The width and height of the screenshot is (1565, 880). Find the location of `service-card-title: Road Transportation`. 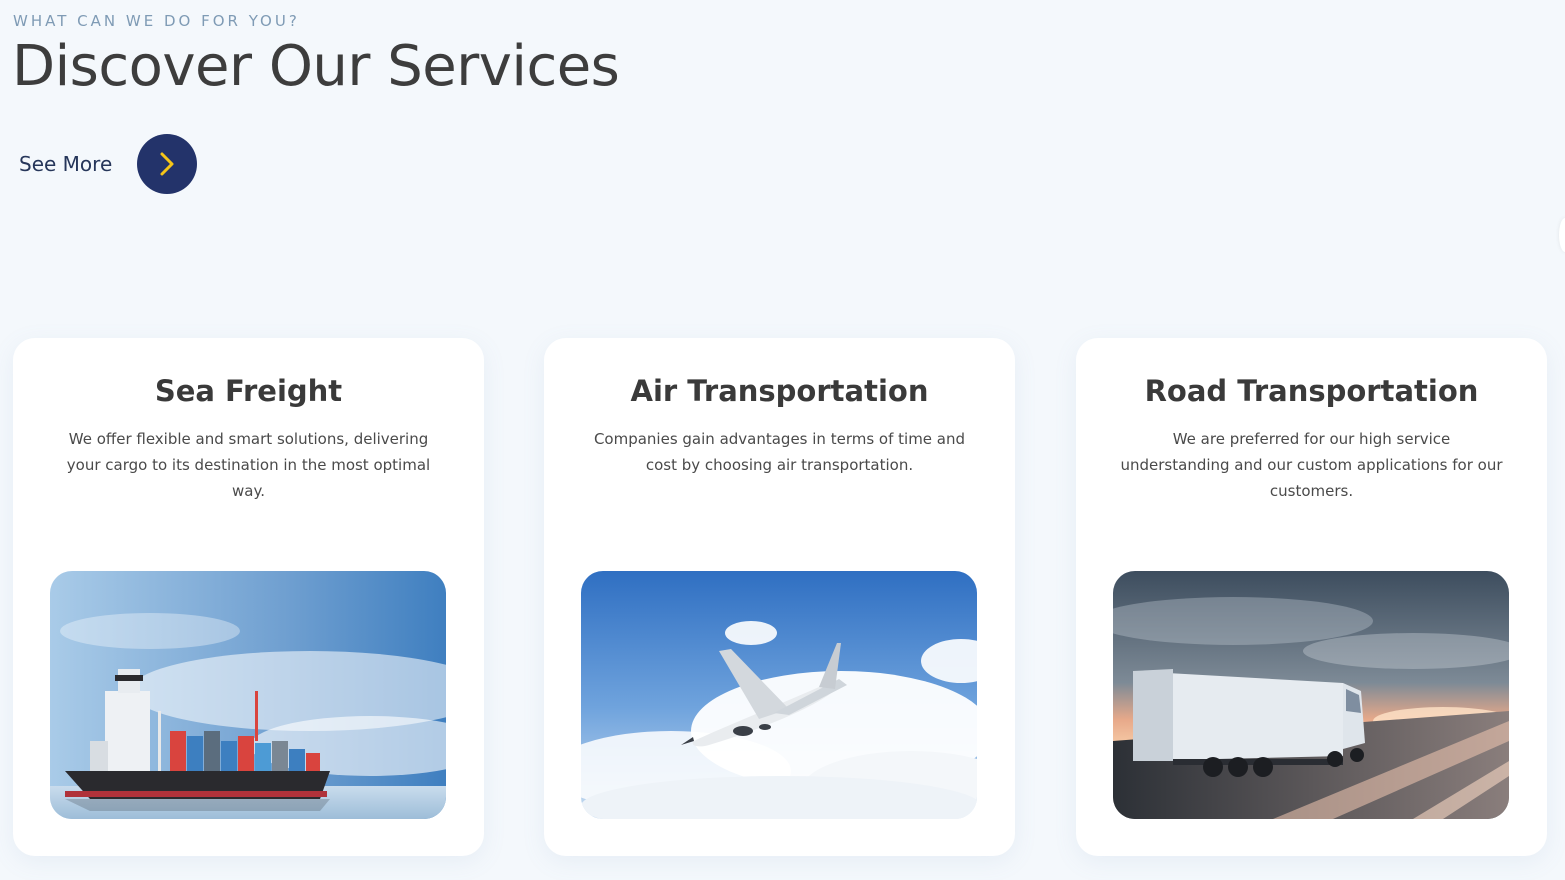

service-card-title: Road Transportation is located at coordinates (1311, 391).